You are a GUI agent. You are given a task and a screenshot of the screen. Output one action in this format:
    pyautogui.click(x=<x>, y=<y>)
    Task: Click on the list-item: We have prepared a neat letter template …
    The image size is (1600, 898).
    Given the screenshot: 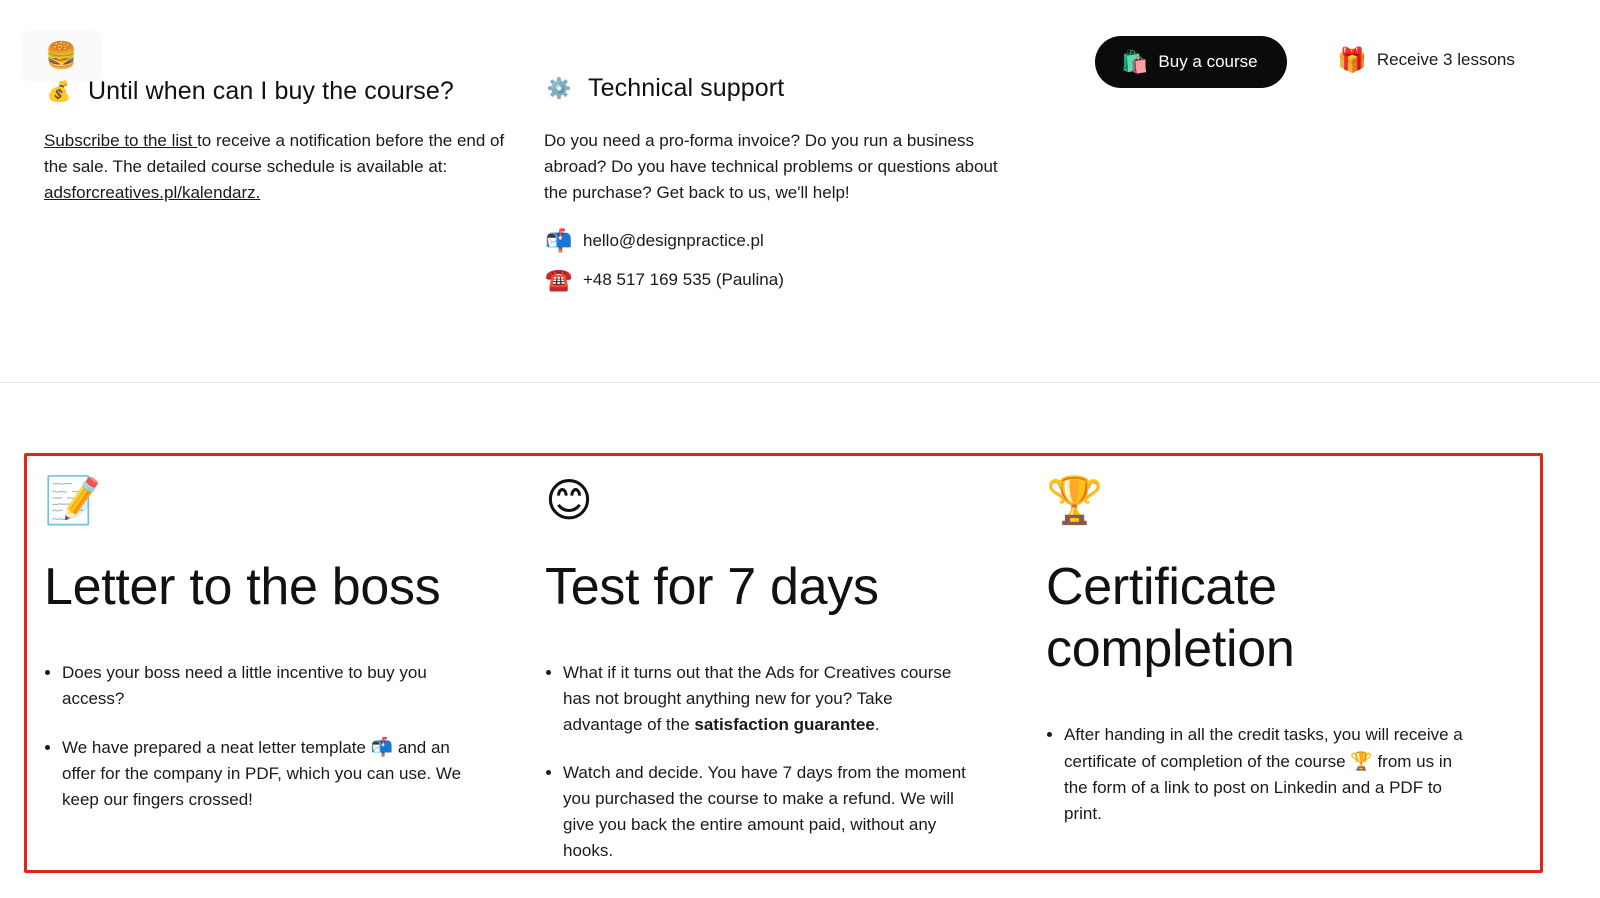 What is the action you would take?
    pyautogui.click(x=268, y=773)
    